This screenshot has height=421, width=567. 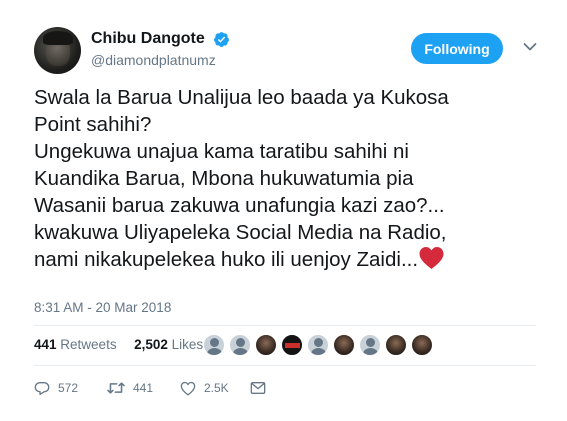 What do you see at coordinates (148, 39) in the screenshot?
I see `display-name: Chibu Dangote` at bounding box center [148, 39].